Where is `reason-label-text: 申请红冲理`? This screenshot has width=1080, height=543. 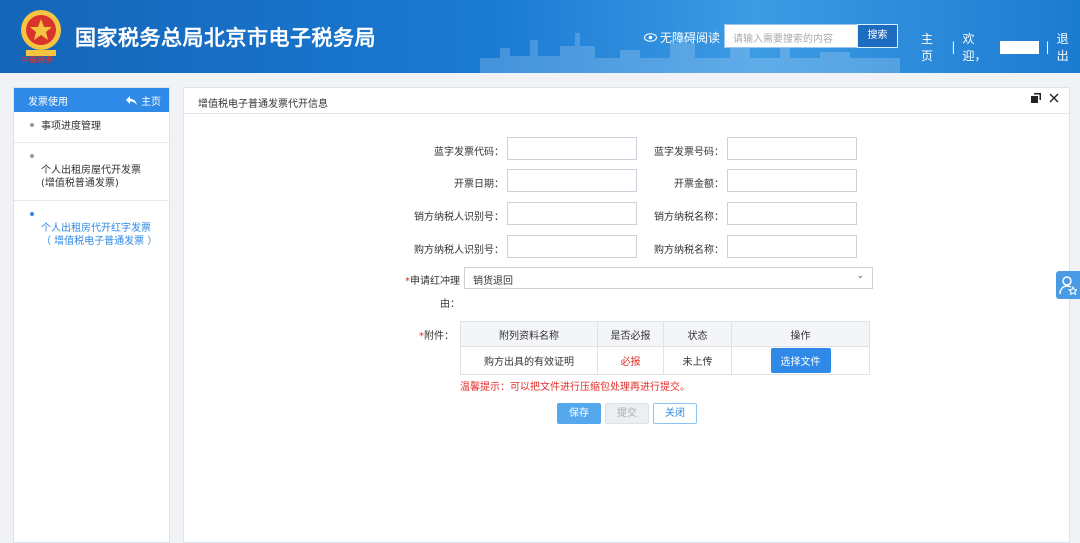
reason-label-text: 申请红冲理 is located at coordinates (435, 281).